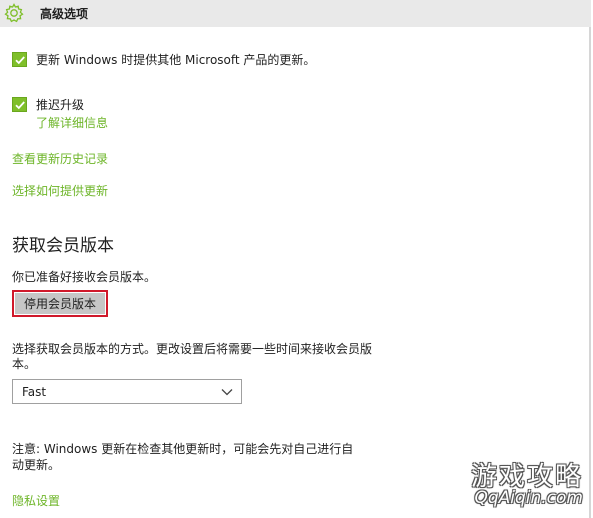 Image resolution: width=593 pixels, height=518 pixels. I want to click on gear-icon, so click(14, 13).